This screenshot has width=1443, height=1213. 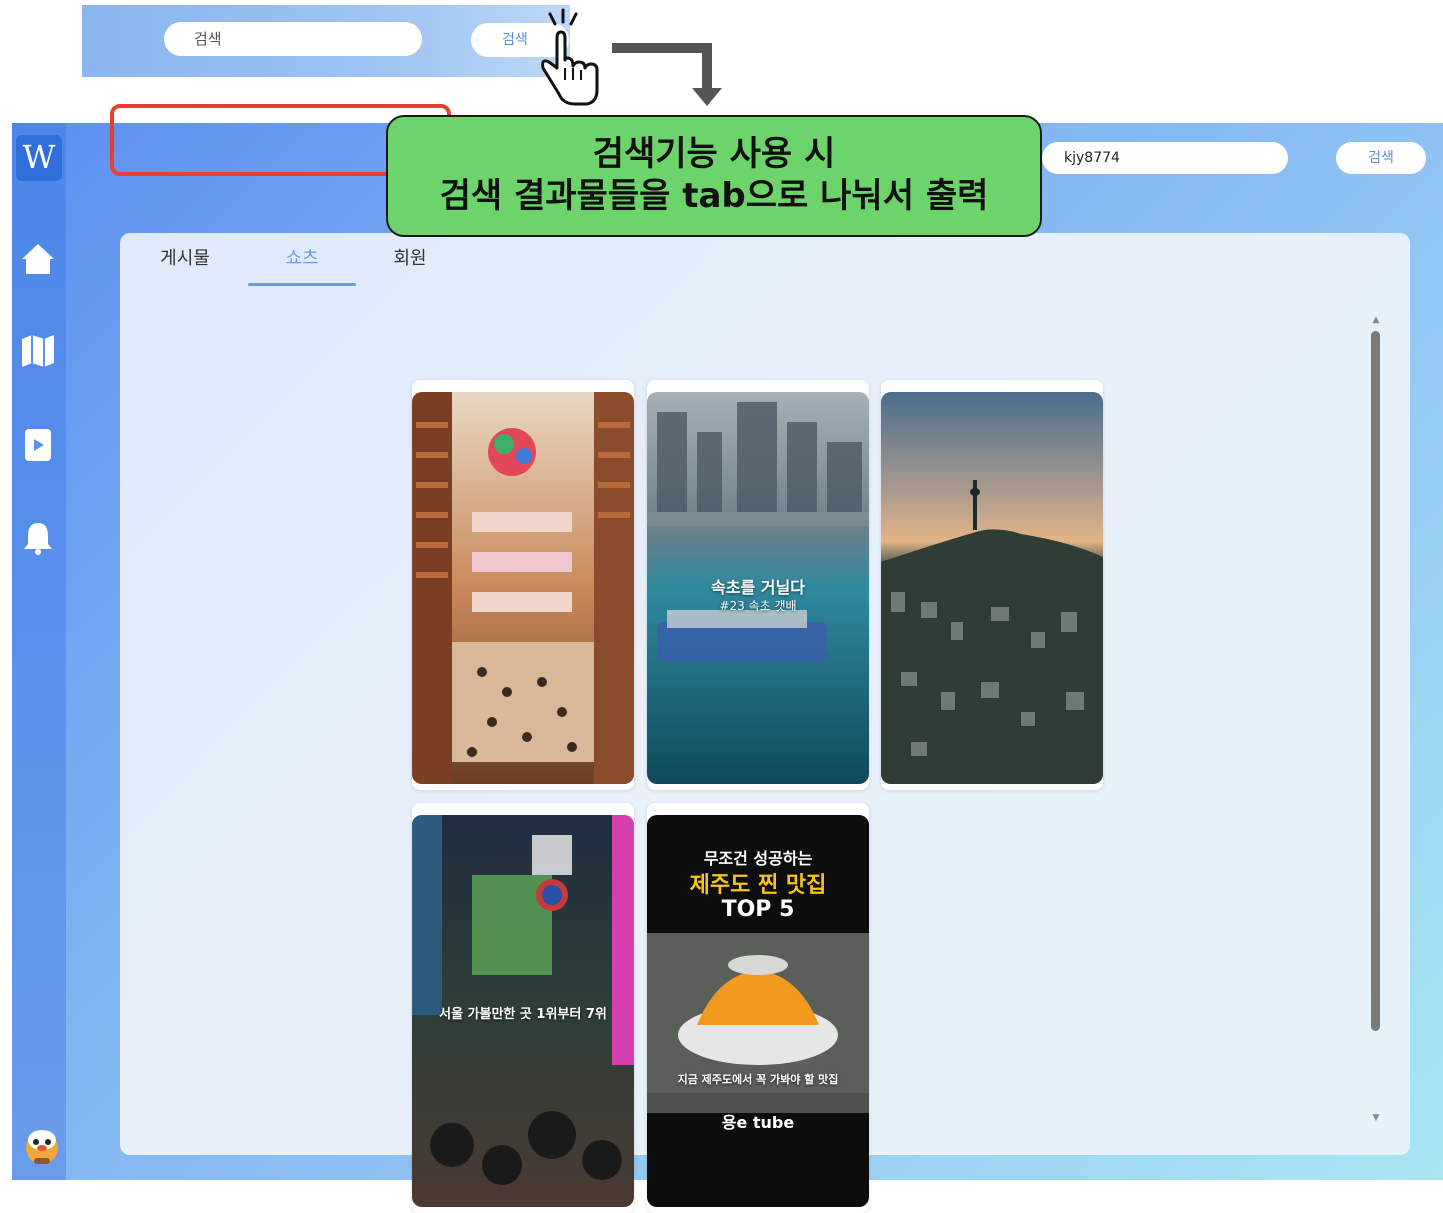 I want to click on arrow-down-icon, so click(x=667, y=74).